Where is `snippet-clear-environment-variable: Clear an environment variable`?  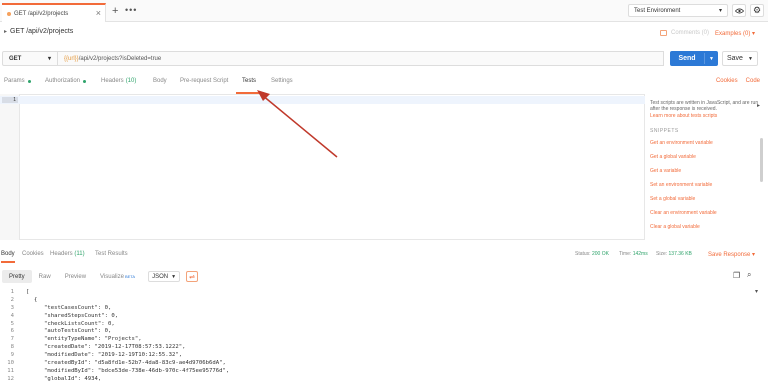
snippet-clear-environment-variable: Clear an environment variable is located at coordinates (706, 217).